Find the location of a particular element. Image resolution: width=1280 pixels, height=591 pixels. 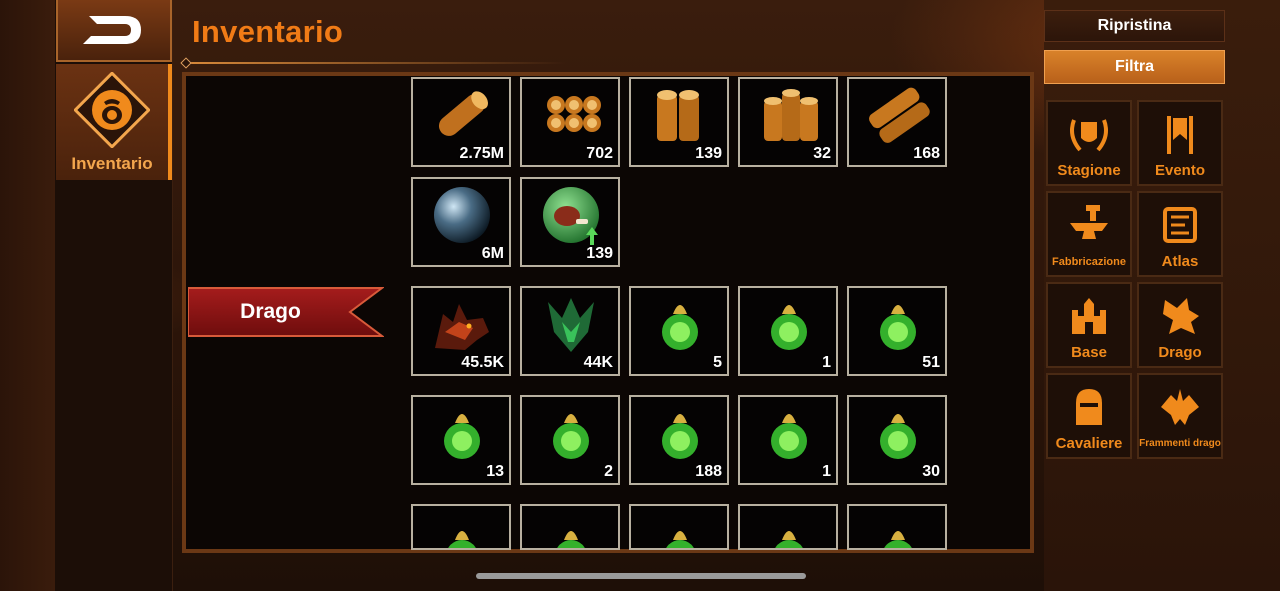

laurel-crest-icon is located at coordinates (1089, 135).